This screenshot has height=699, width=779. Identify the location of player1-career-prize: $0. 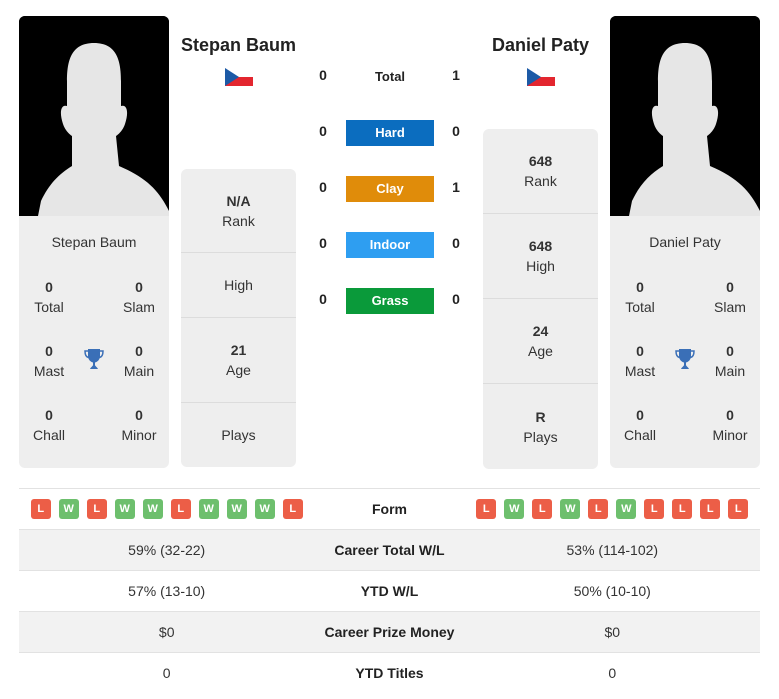
(167, 632).